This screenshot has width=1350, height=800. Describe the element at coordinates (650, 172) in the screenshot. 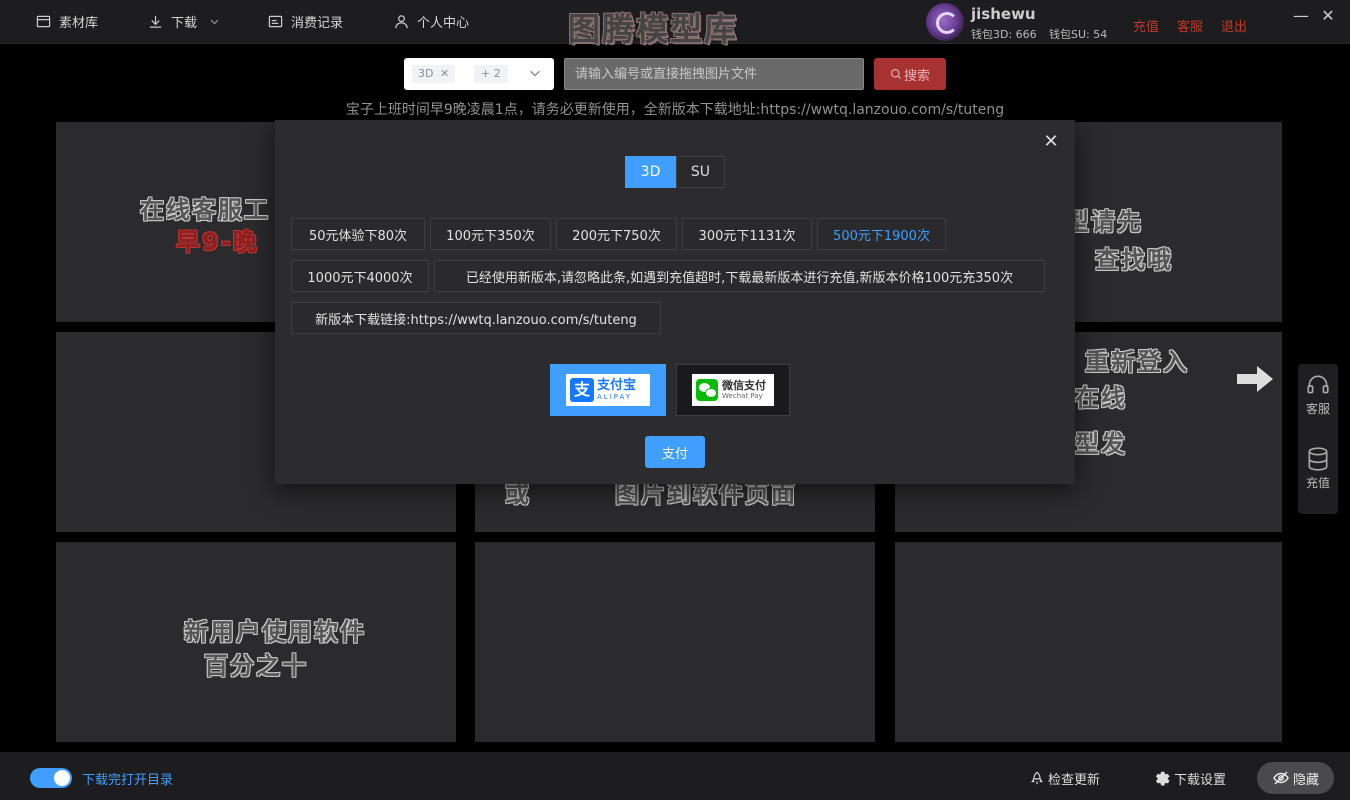

I see `tab-3d: 3D` at that location.